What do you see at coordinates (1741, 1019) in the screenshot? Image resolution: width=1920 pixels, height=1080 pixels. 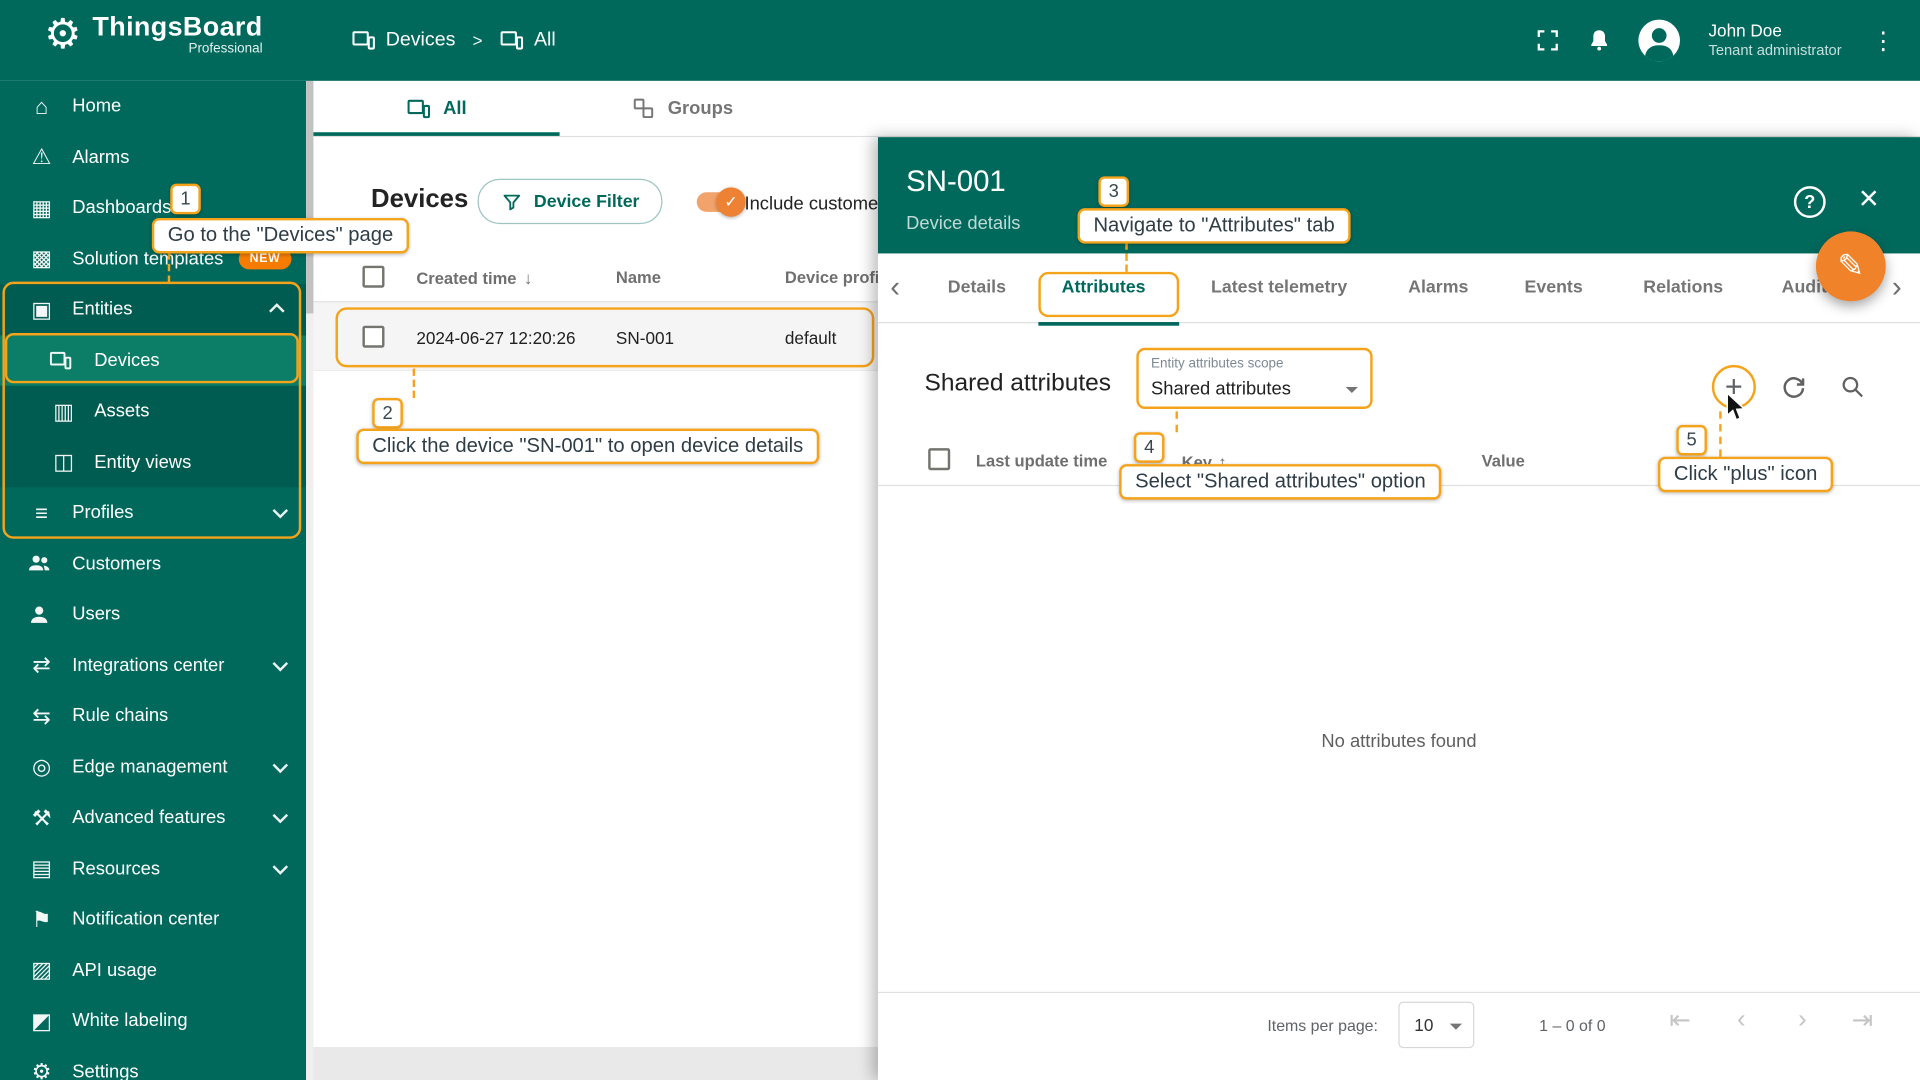 I see `previous-page-button: ‹` at bounding box center [1741, 1019].